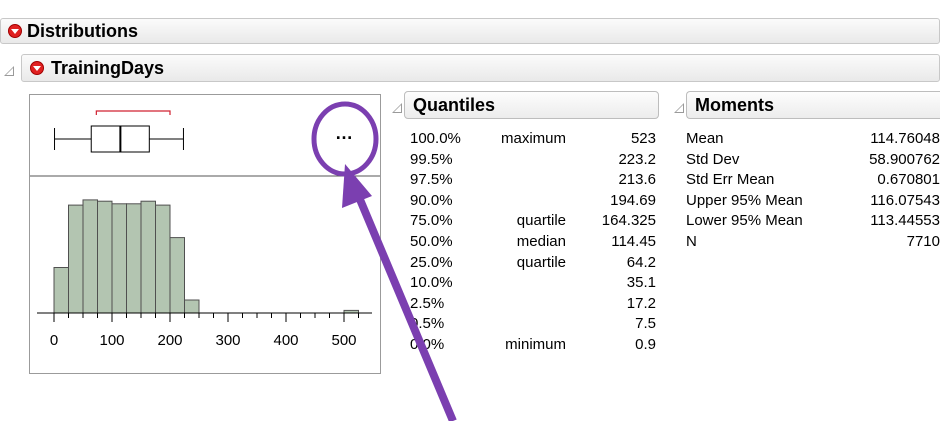 The height and width of the screenshot is (421, 940). What do you see at coordinates (480, 68) in the screenshot?
I see `trainingdays-header: TrainingDays` at bounding box center [480, 68].